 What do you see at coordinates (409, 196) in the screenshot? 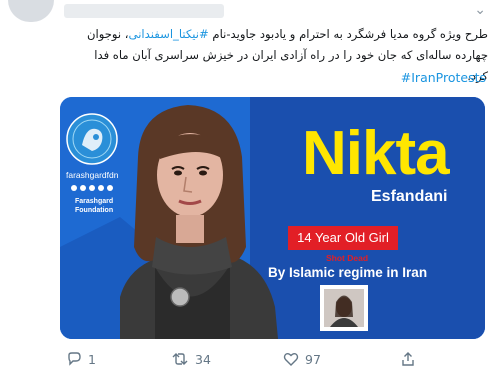
I see `card-last-name: Esfandani` at bounding box center [409, 196].